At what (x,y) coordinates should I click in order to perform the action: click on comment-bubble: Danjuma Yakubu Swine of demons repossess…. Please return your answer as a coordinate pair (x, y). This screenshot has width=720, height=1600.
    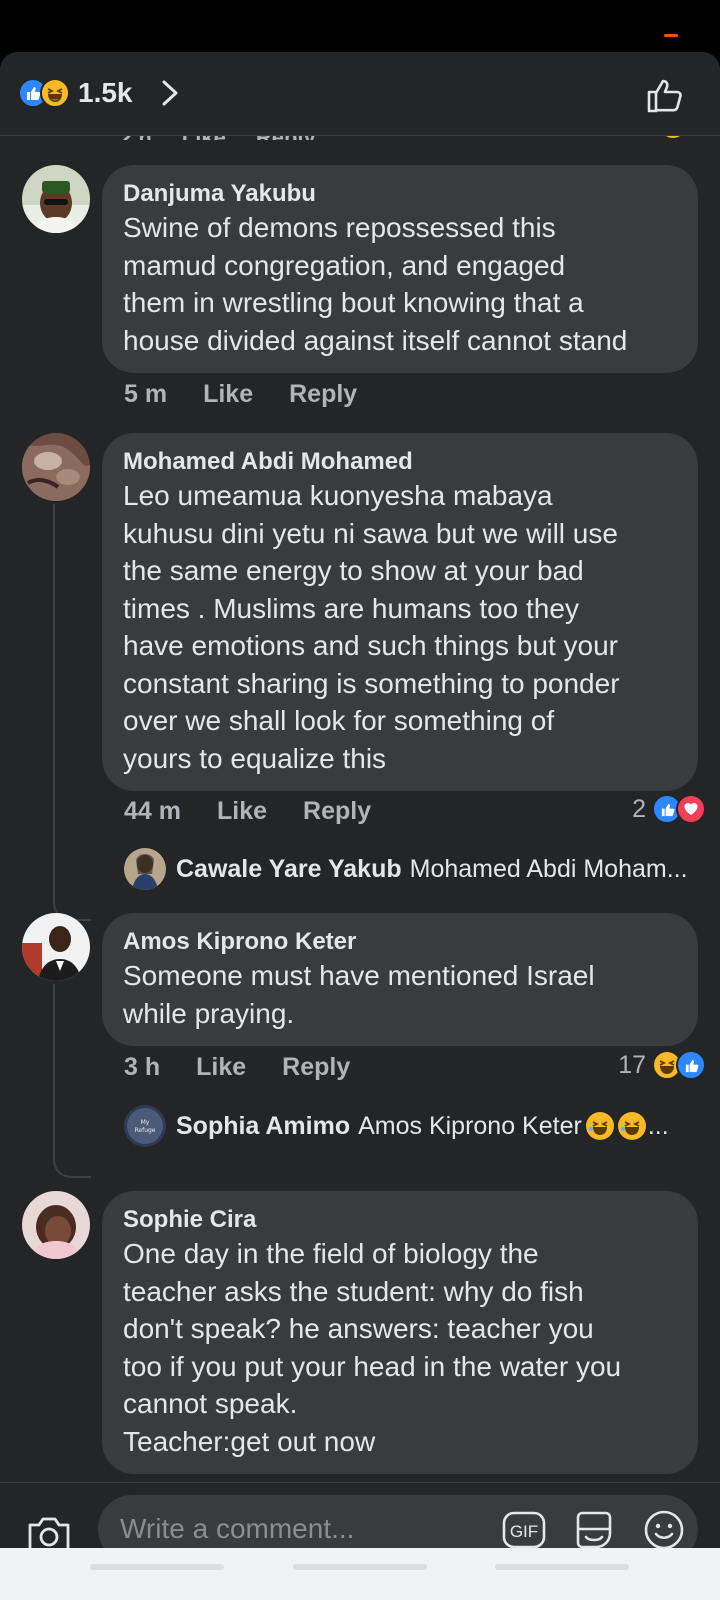
    Looking at the image, I should click on (400, 269).